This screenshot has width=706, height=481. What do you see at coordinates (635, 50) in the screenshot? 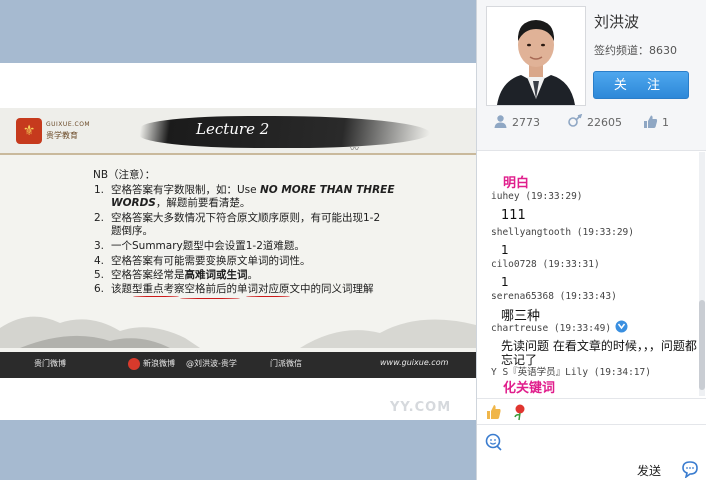
I see `host-channel-id: 签约频道：8630` at bounding box center [635, 50].